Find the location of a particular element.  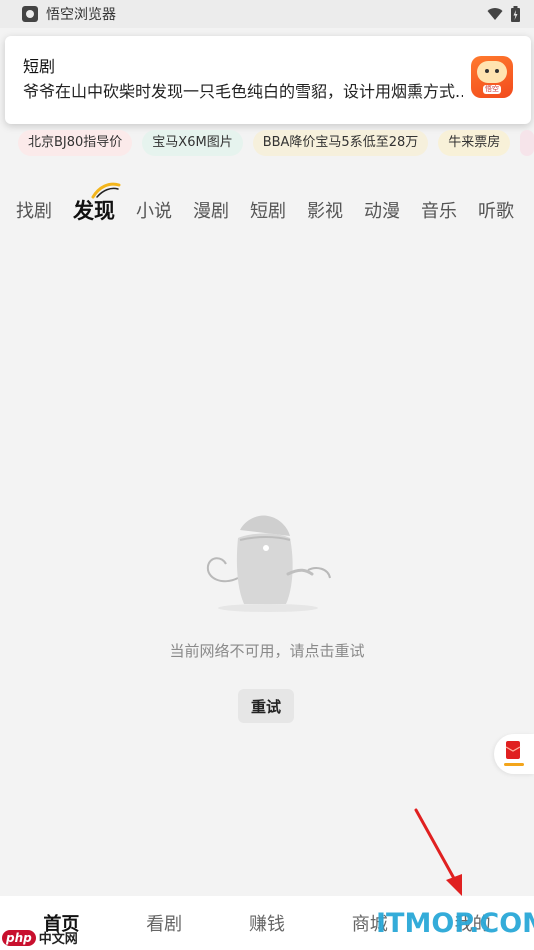

red-packet-icon is located at coordinates (514, 753).